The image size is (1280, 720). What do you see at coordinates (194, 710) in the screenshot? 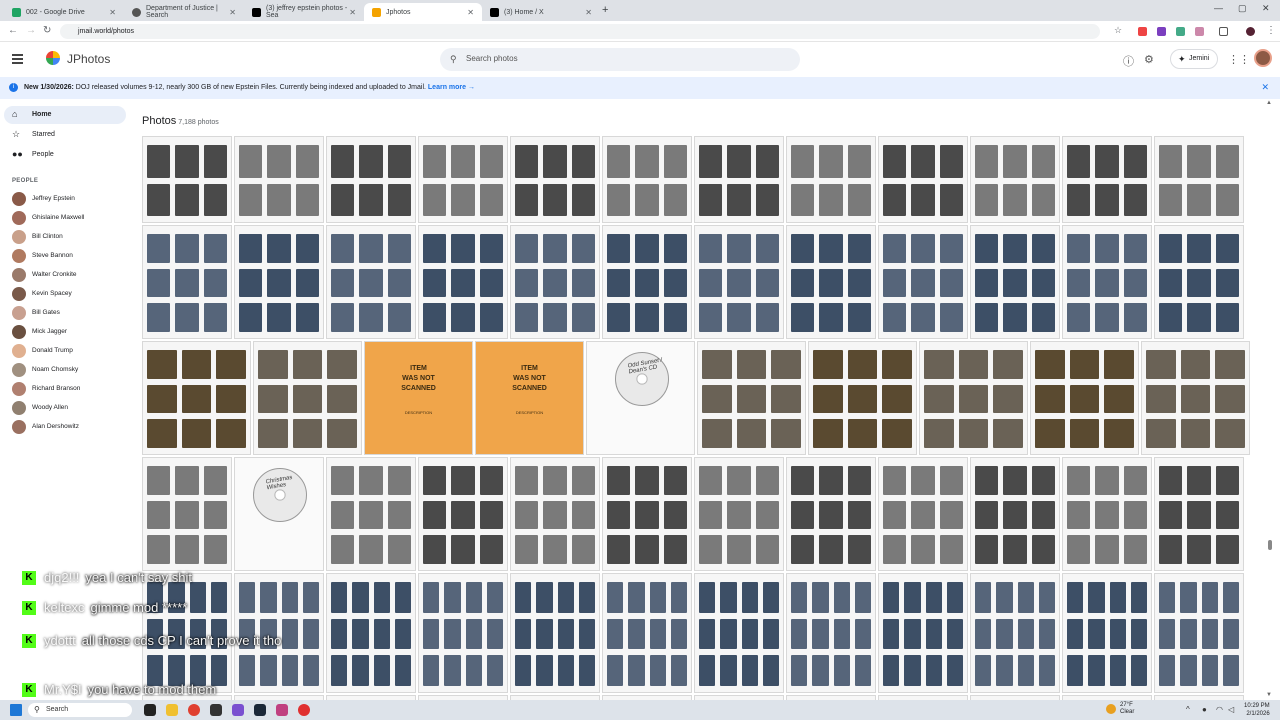
I see `chrome-icon` at bounding box center [194, 710].